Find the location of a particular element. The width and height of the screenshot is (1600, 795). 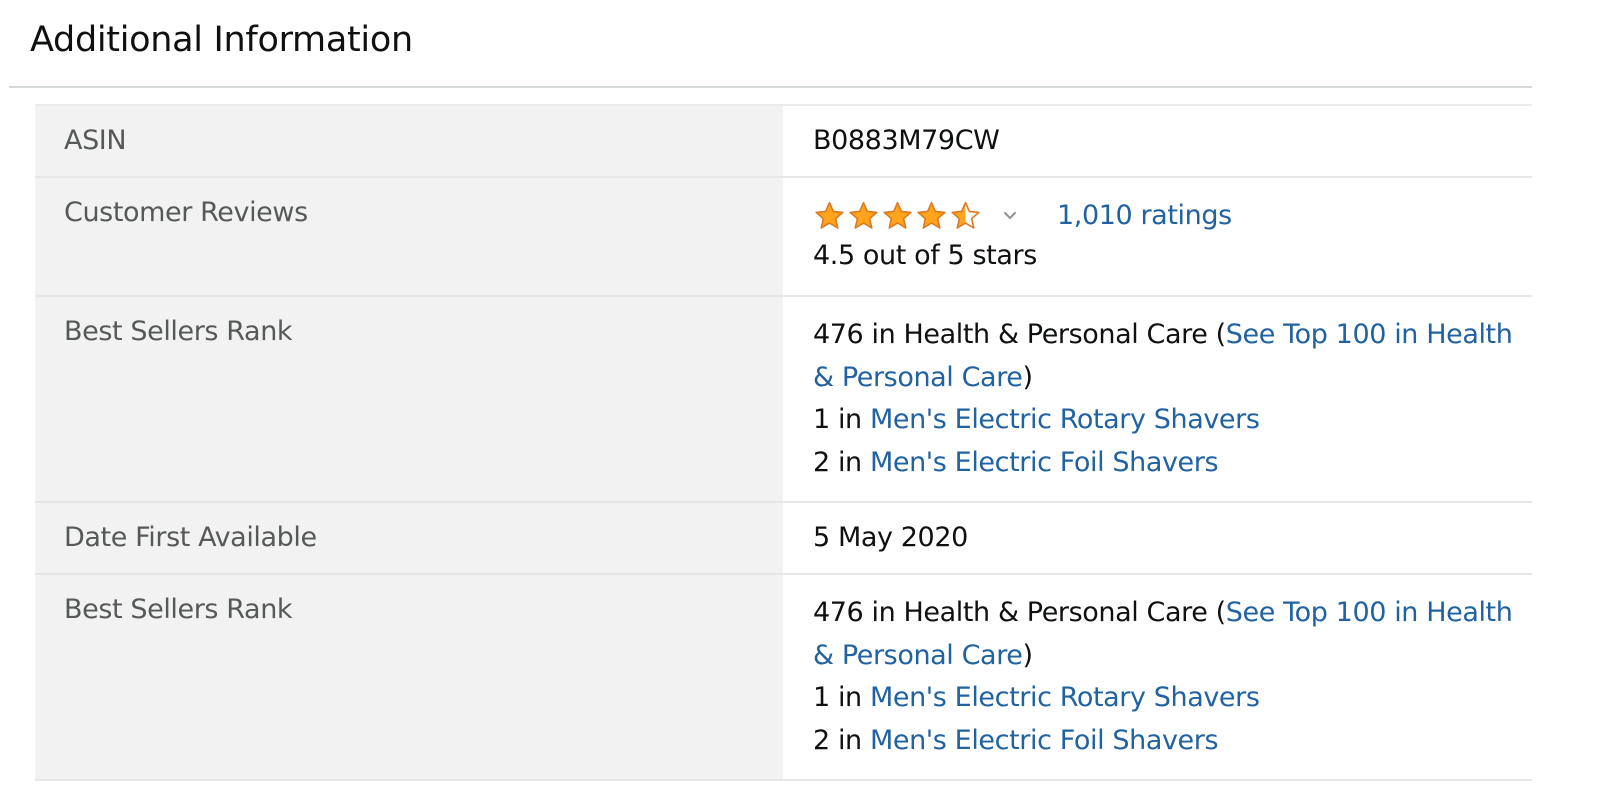

star-half-icon is located at coordinates (965, 215).